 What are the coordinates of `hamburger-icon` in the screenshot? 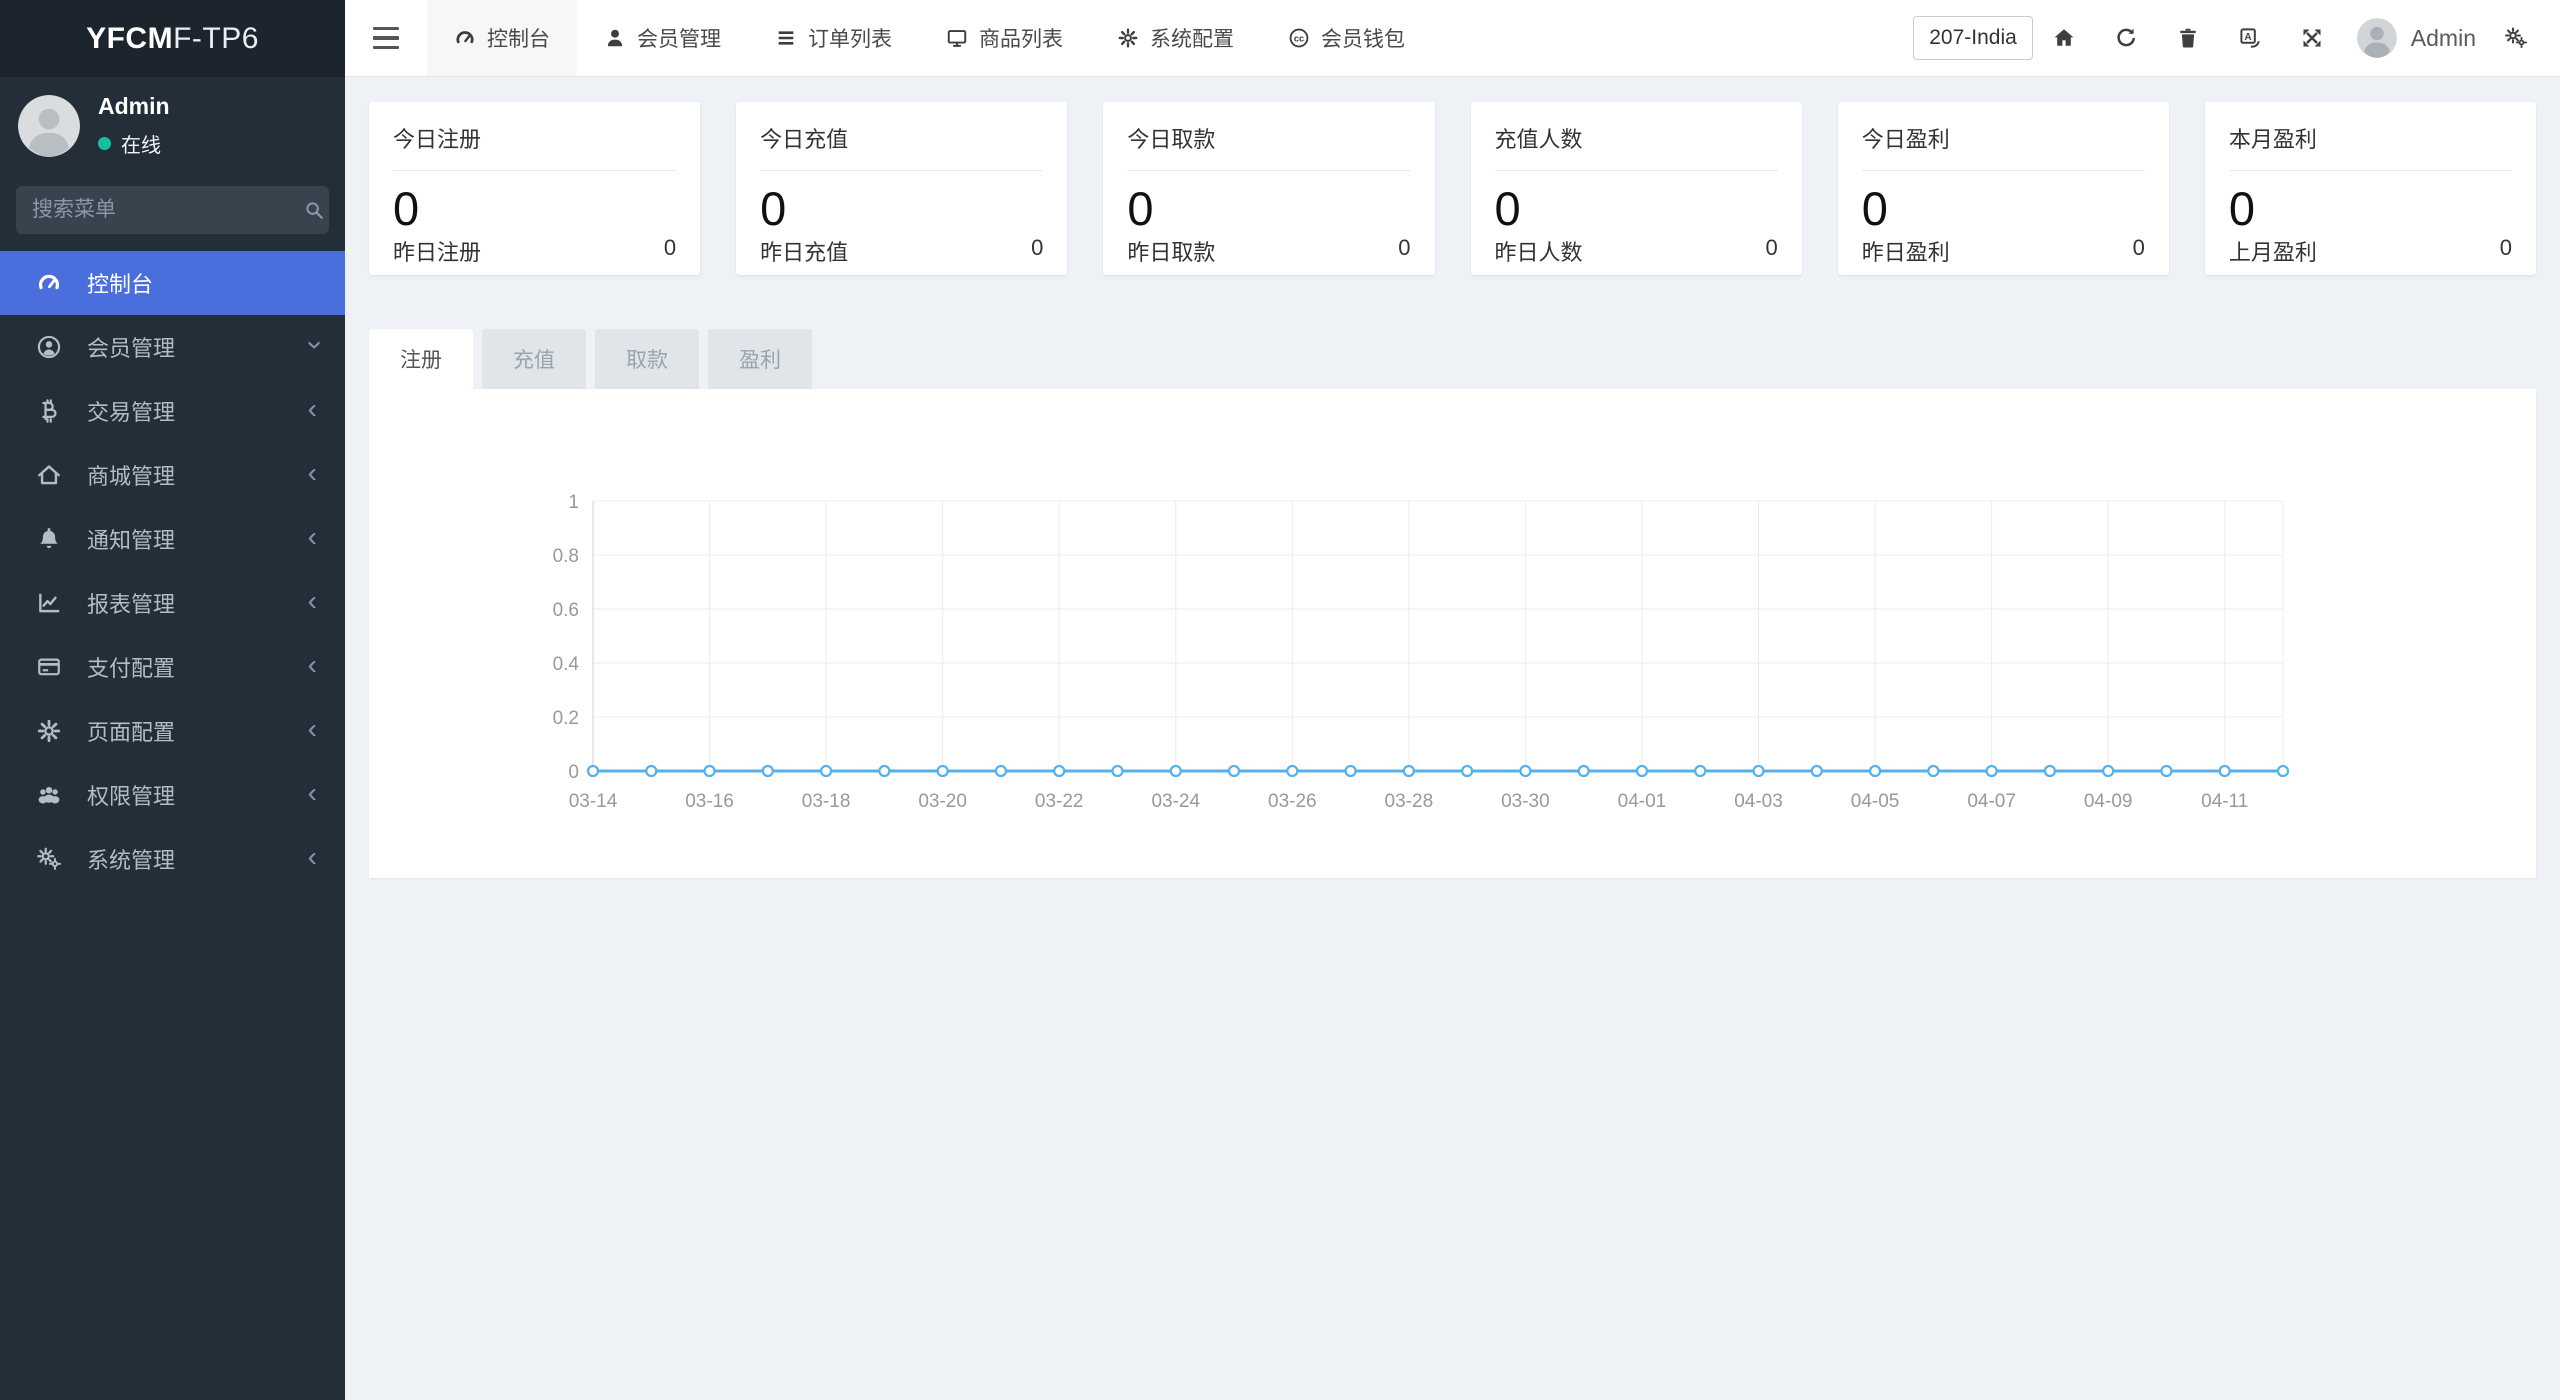 It's located at (386, 38).